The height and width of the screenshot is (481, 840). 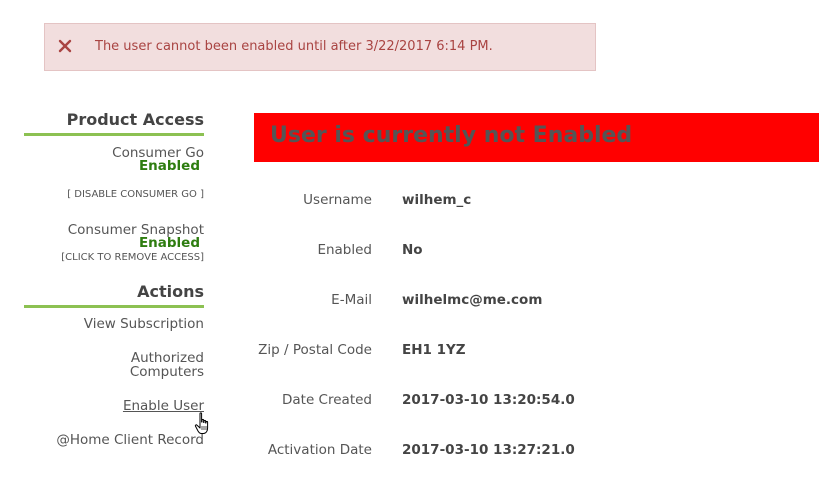 What do you see at coordinates (167, 358) in the screenshot?
I see `authorized-computers-link-line1: Authorized` at bounding box center [167, 358].